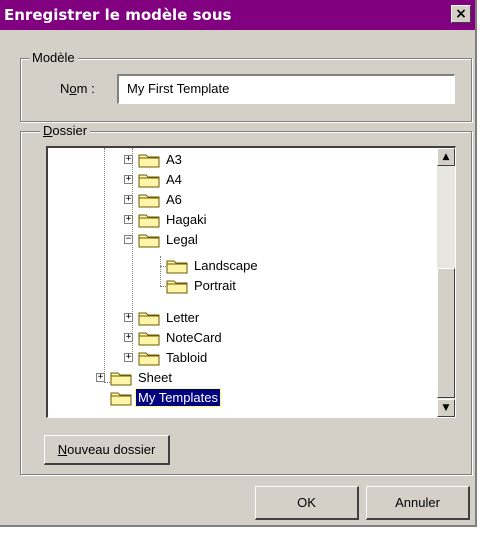  I want to click on name-label: Nom :, so click(77, 88).